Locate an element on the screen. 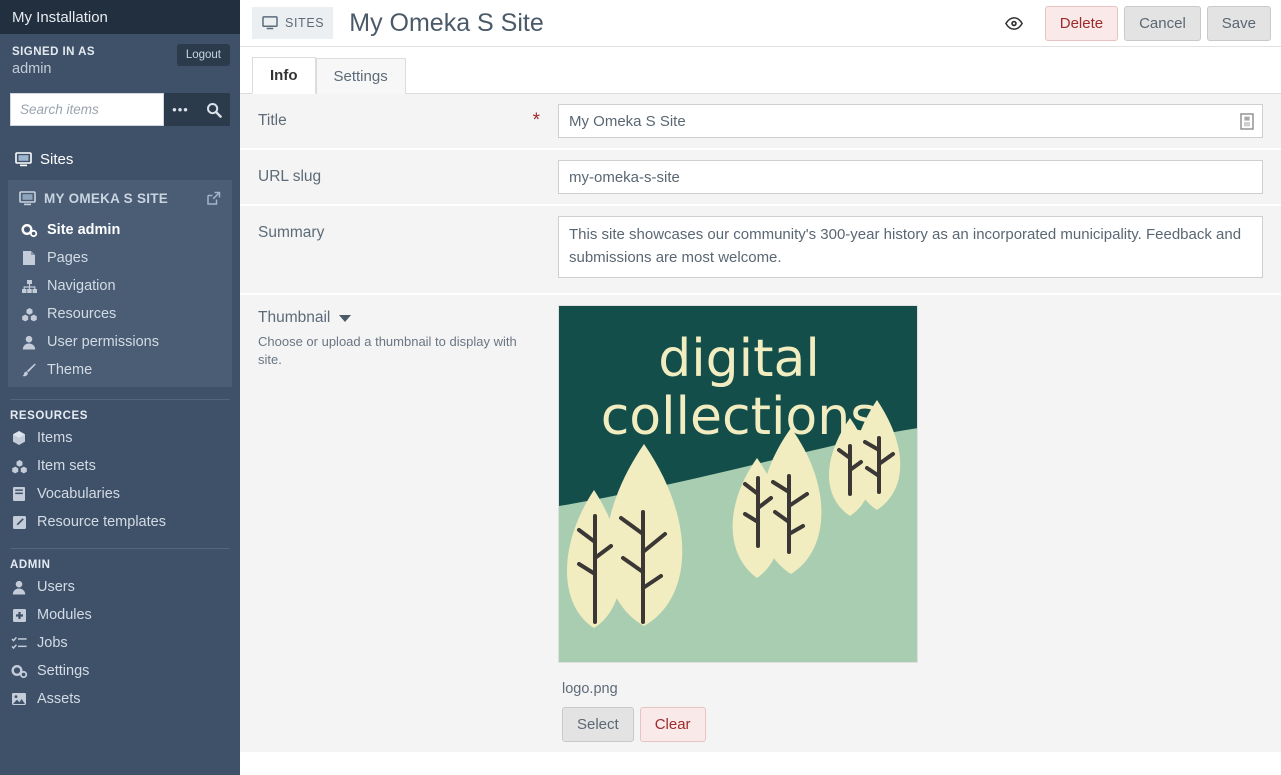 The width and height of the screenshot is (1281, 775). field-label-url-slug-col: URL slug is located at coordinates (408, 173).